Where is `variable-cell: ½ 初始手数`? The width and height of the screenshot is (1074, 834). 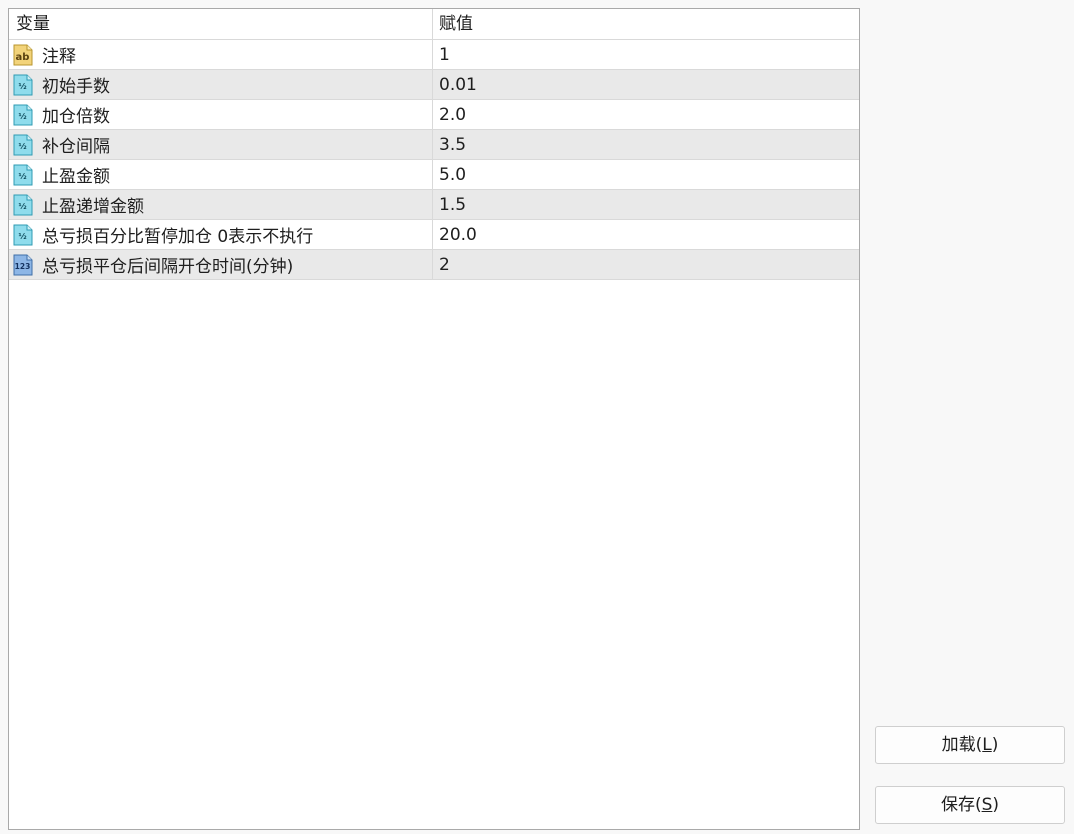 variable-cell: ½ 初始手数 is located at coordinates (221, 84).